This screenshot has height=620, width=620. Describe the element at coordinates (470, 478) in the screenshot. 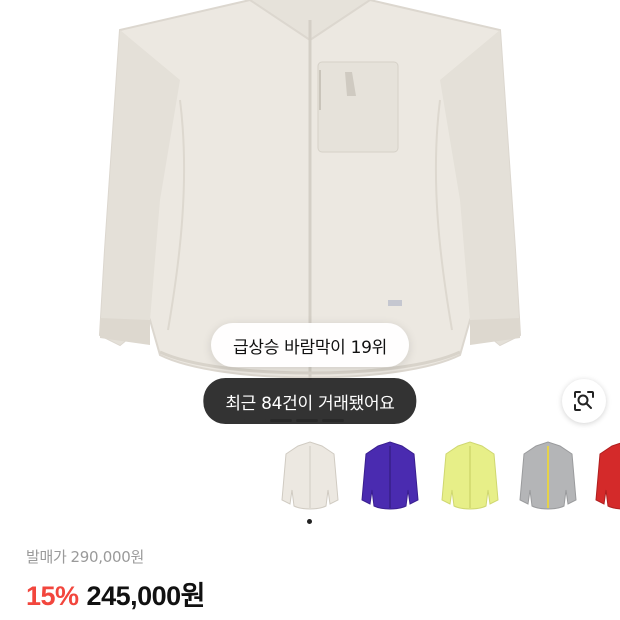

I see `variant-thumb-lime` at that location.